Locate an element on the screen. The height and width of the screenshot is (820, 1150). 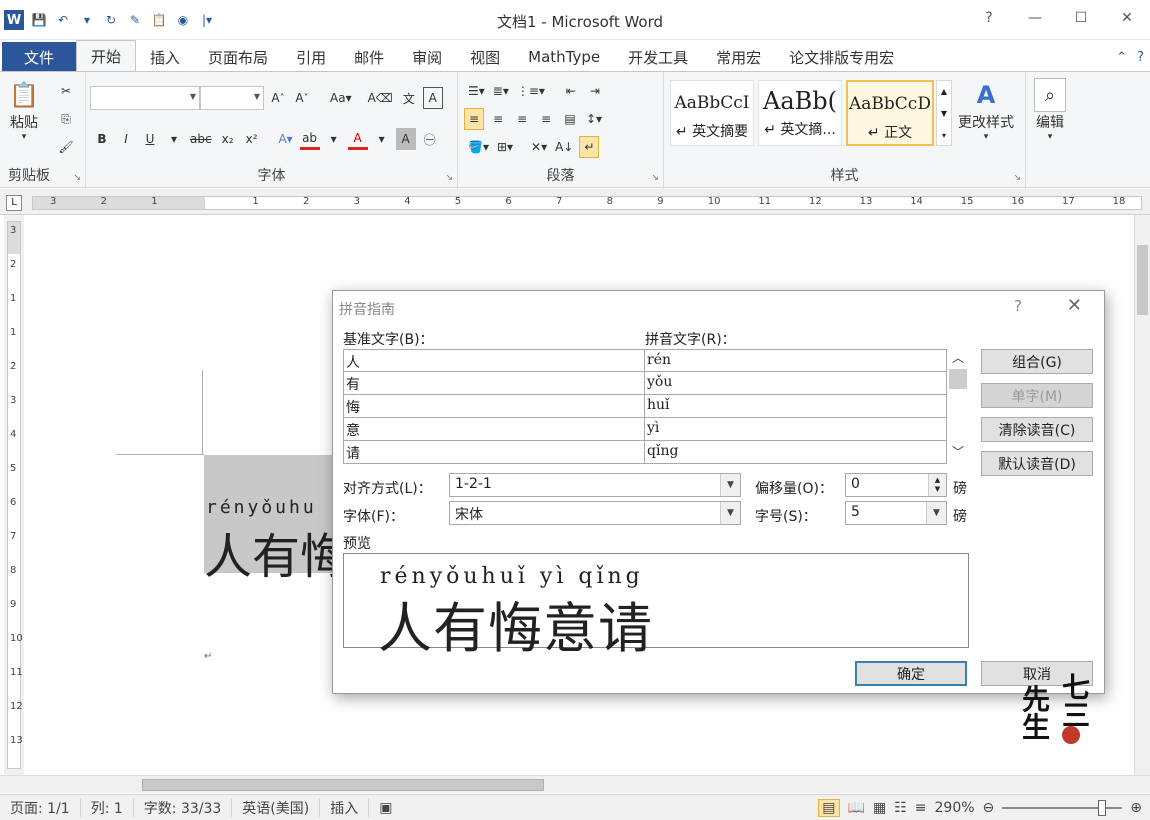
pinyin-text-cell: qǐng is located at coordinates (796, 452).